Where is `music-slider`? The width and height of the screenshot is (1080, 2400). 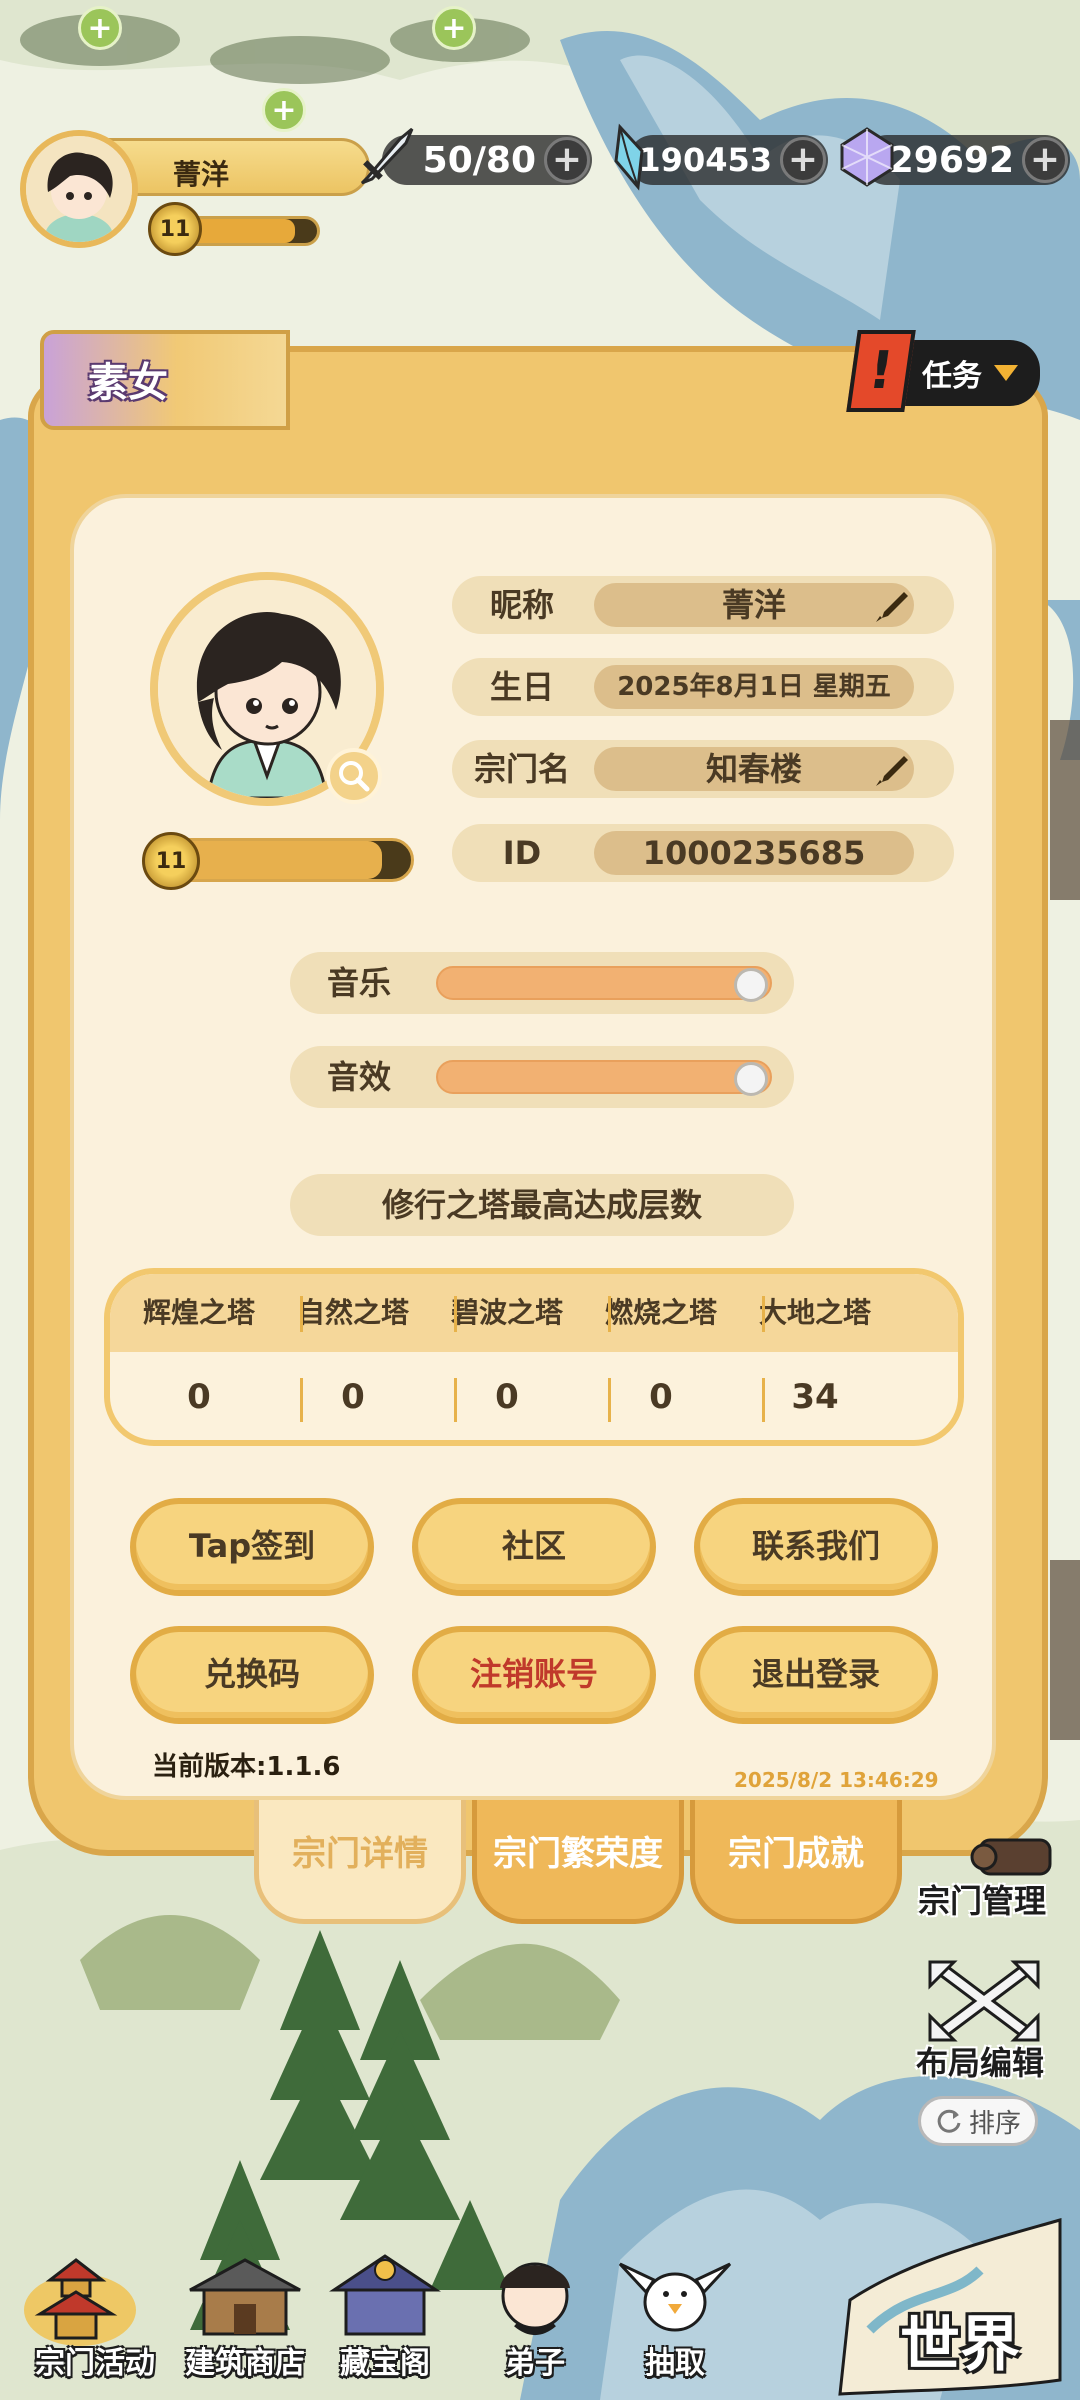 music-slider is located at coordinates (604, 984).